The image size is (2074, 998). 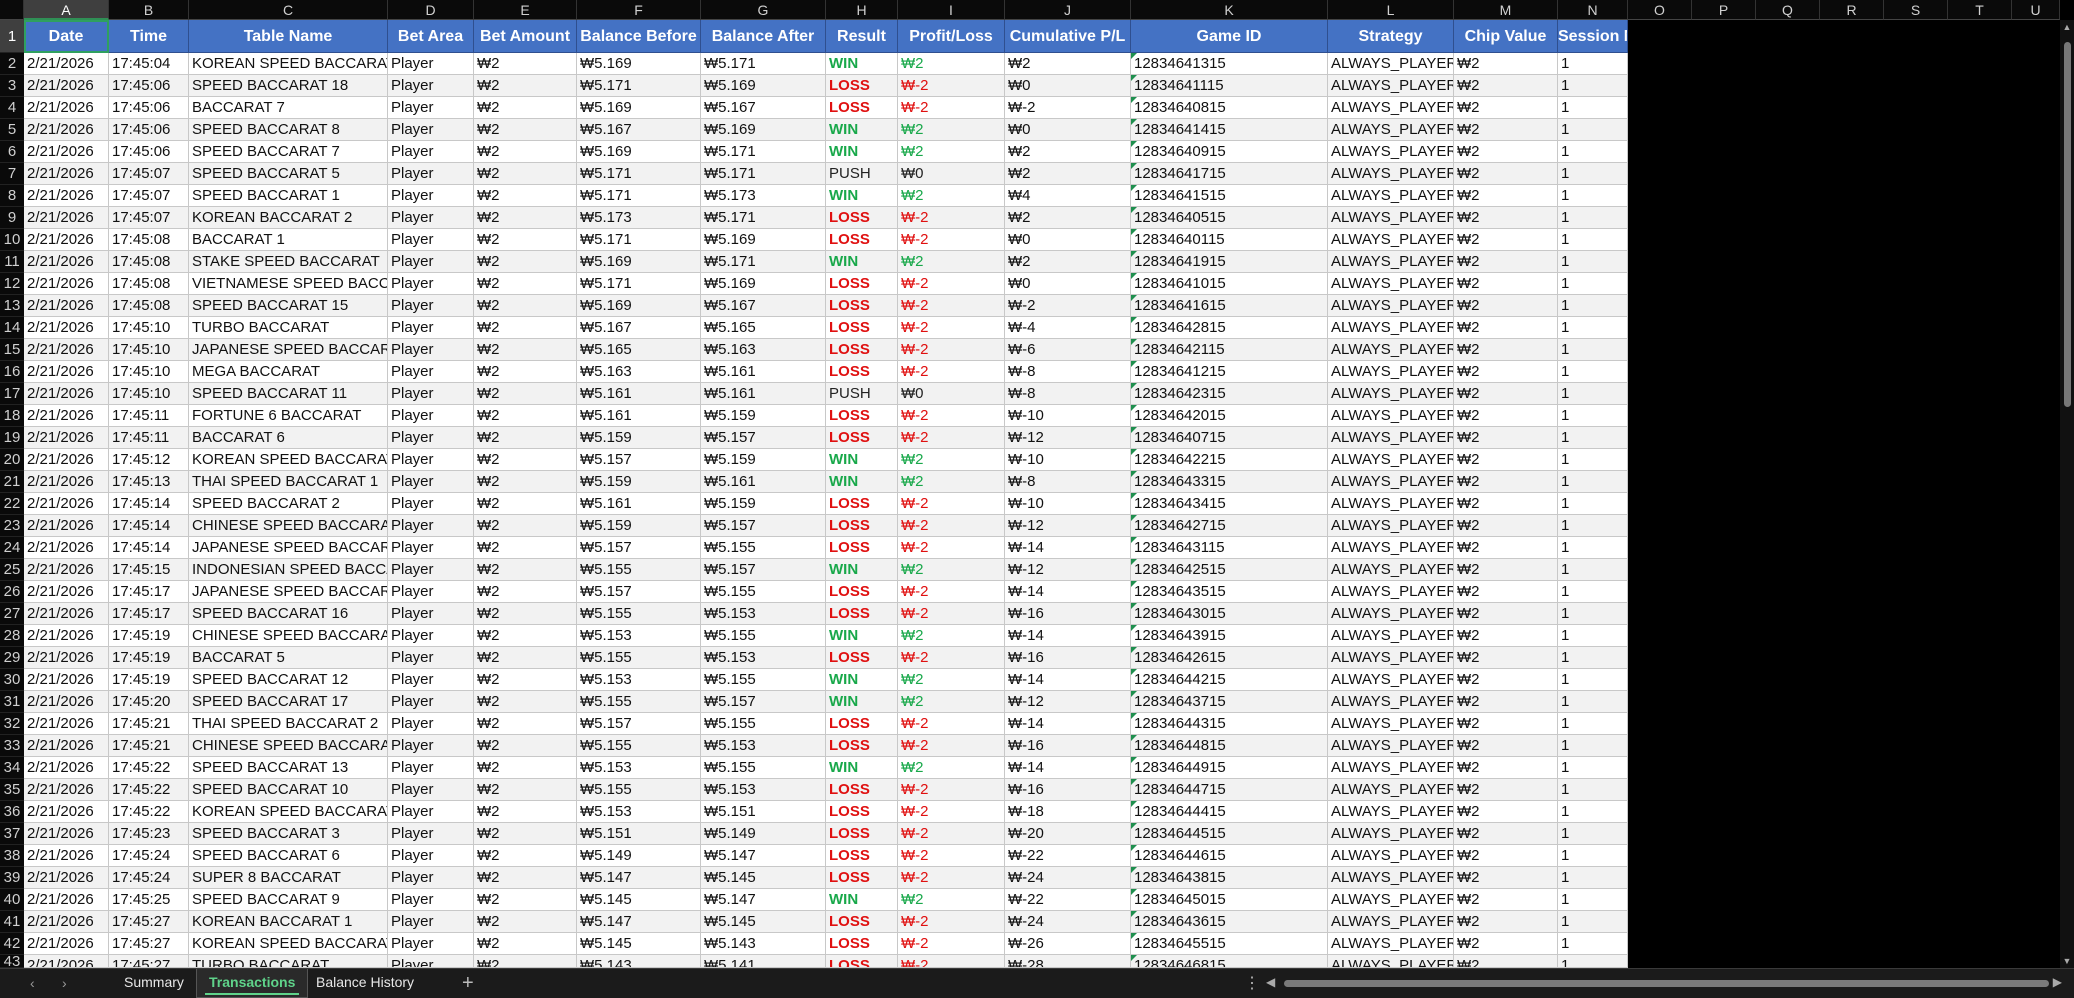 What do you see at coordinates (1229, 306) in the screenshot?
I see `table-cell: 12834641615` at bounding box center [1229, 306].